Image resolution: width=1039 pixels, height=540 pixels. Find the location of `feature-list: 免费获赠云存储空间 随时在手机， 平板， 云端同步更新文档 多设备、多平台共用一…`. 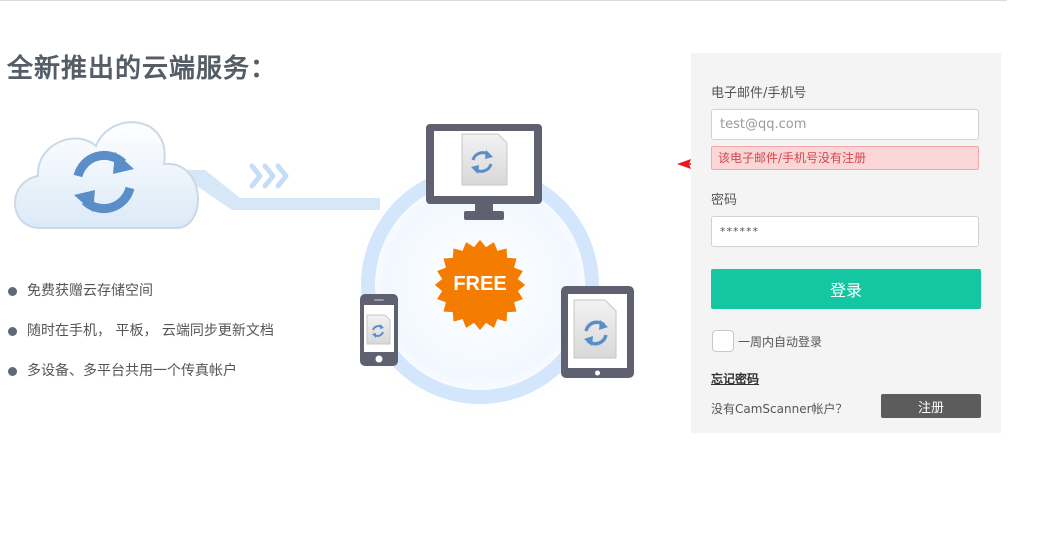

feature-list: 免费获赠云存储空间 随时在手机， 平板， 云端同步更新文档 多设备、多平台共用一… is located at coordinates (141, 340).